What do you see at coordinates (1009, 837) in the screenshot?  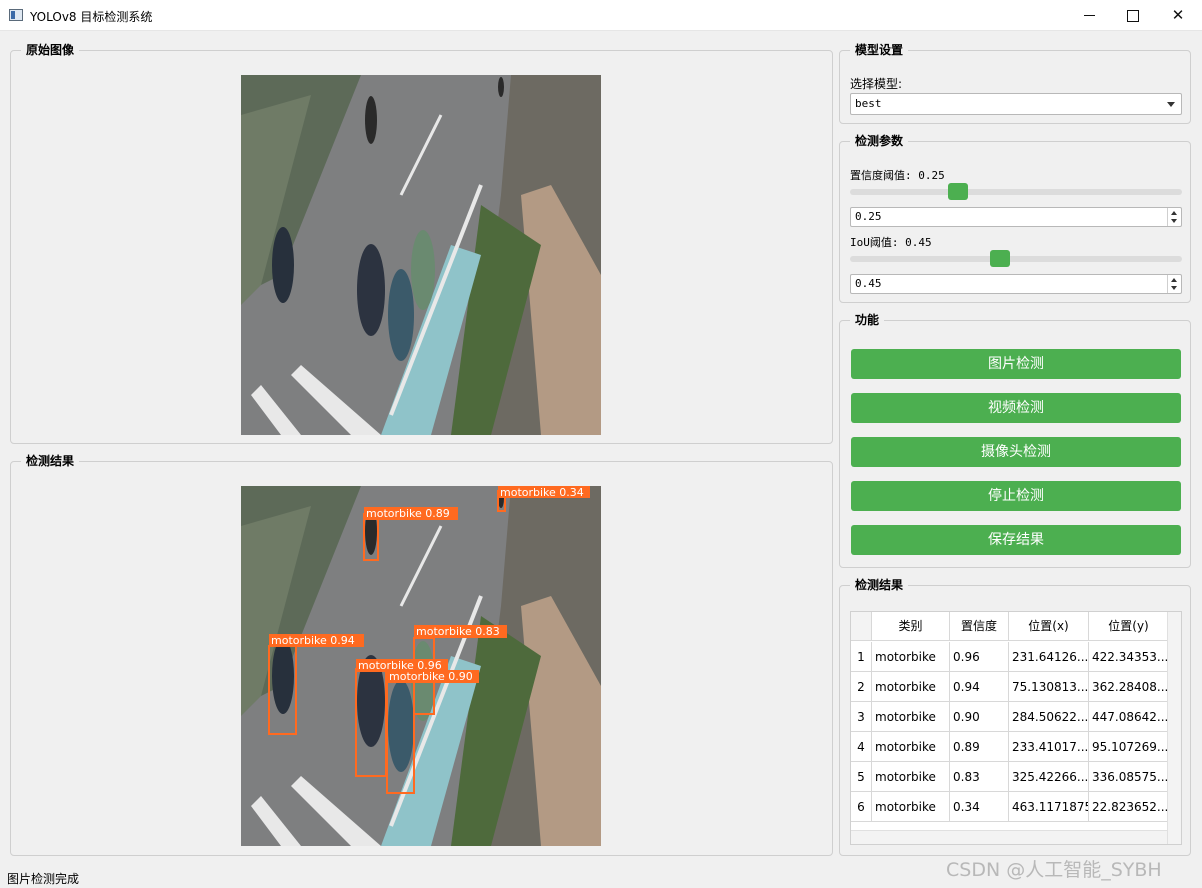 I see `horizontal-scrollbar` at bounding box center [1009, 837].